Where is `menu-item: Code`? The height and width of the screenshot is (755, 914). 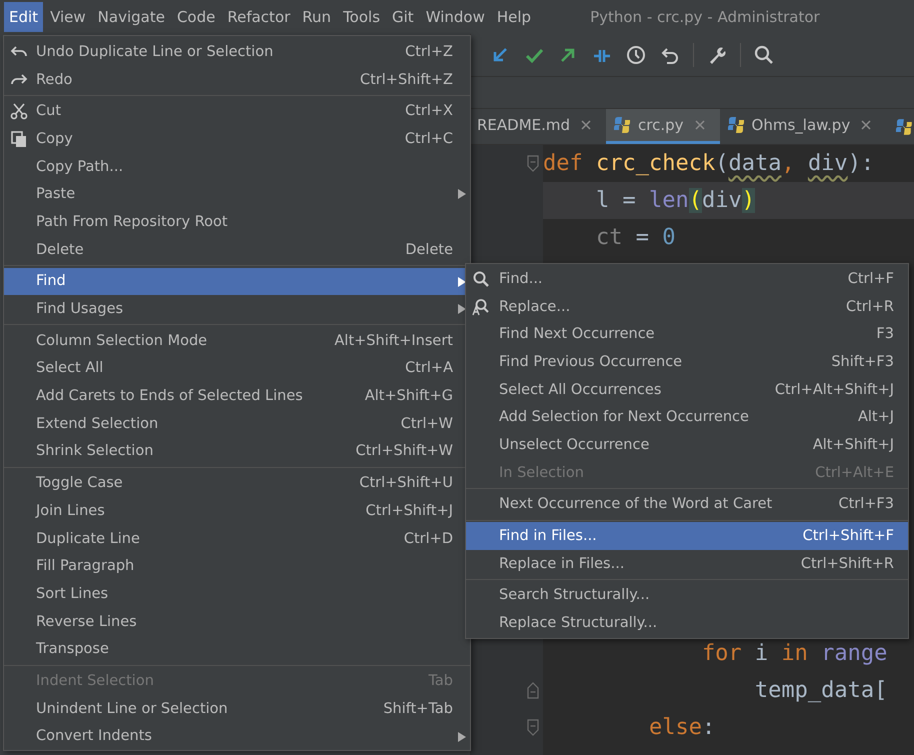 menu-item: Code is located at coordinates (196, 17).